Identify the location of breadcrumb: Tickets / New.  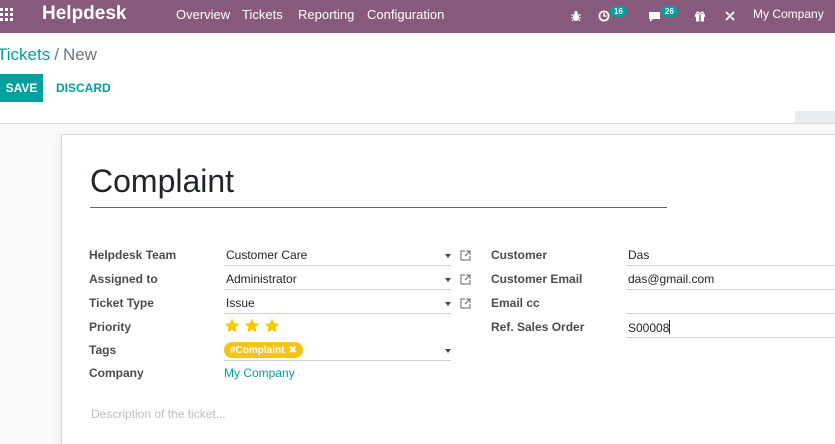
(48, 55).